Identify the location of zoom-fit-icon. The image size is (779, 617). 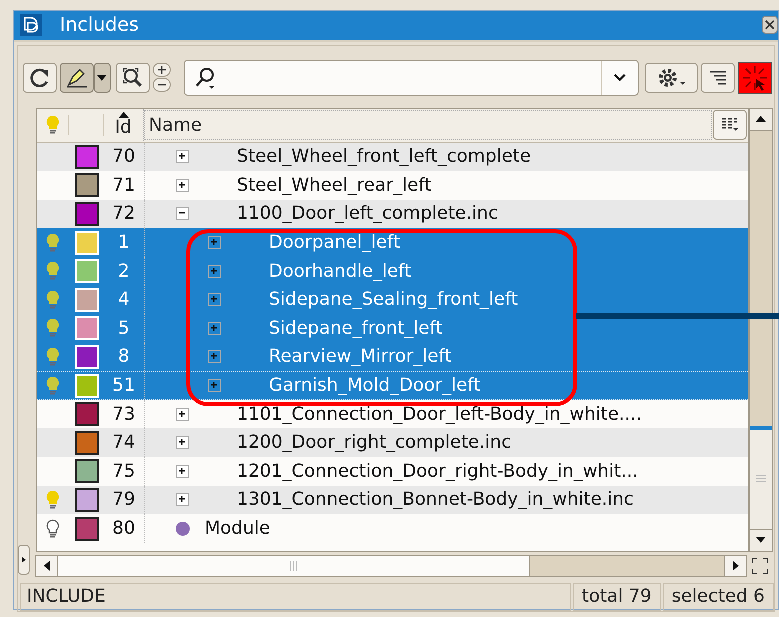
(133, 77).